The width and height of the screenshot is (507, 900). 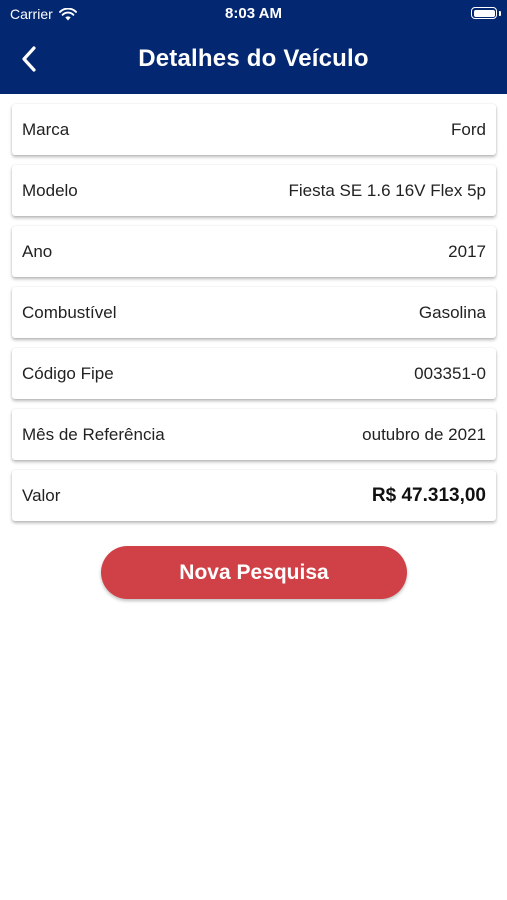 I want to click on detail-value: Ford, so click(x=468, y=129).